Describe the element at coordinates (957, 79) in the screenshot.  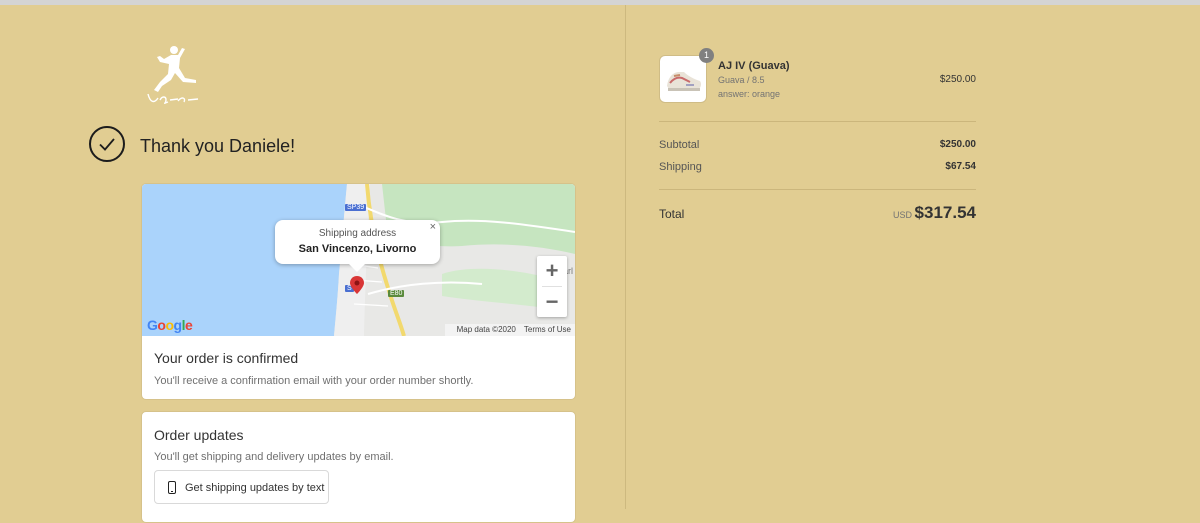
I see `product-price: $250.00` at that location.